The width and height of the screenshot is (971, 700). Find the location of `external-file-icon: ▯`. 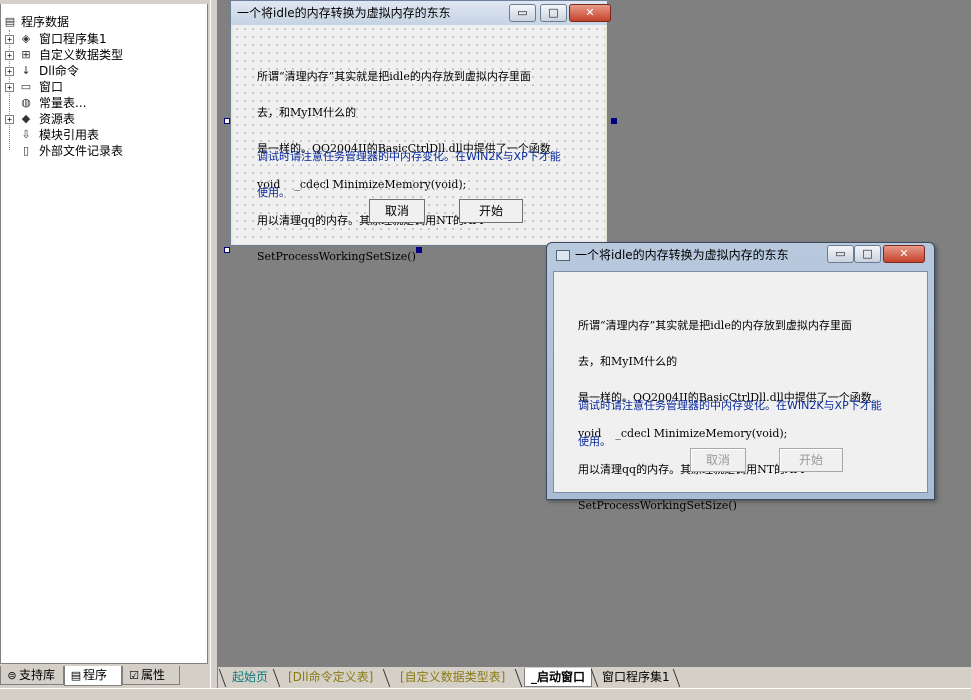

external-file-icon: ▯ is located at coordinates (26, 150).